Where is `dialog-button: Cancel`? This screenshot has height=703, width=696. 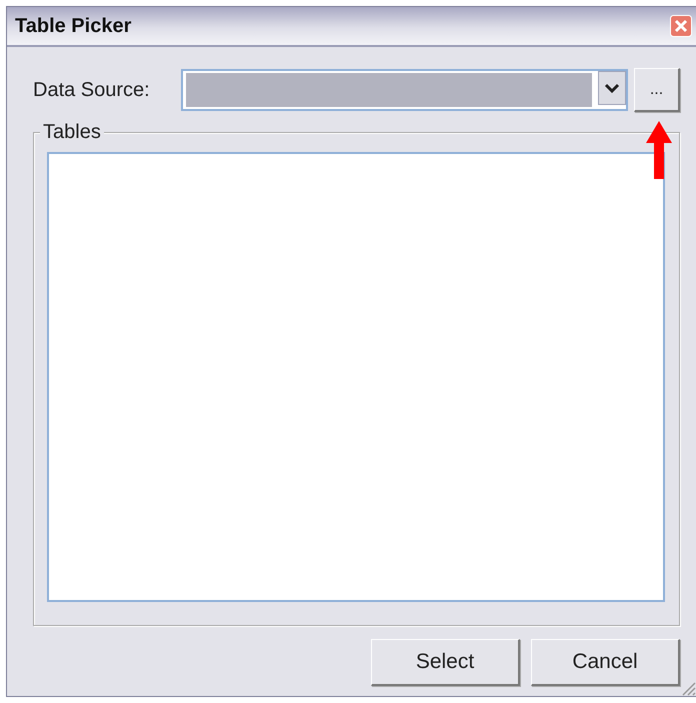
dialog-button: Cancel is located at coordinates (605, 662).